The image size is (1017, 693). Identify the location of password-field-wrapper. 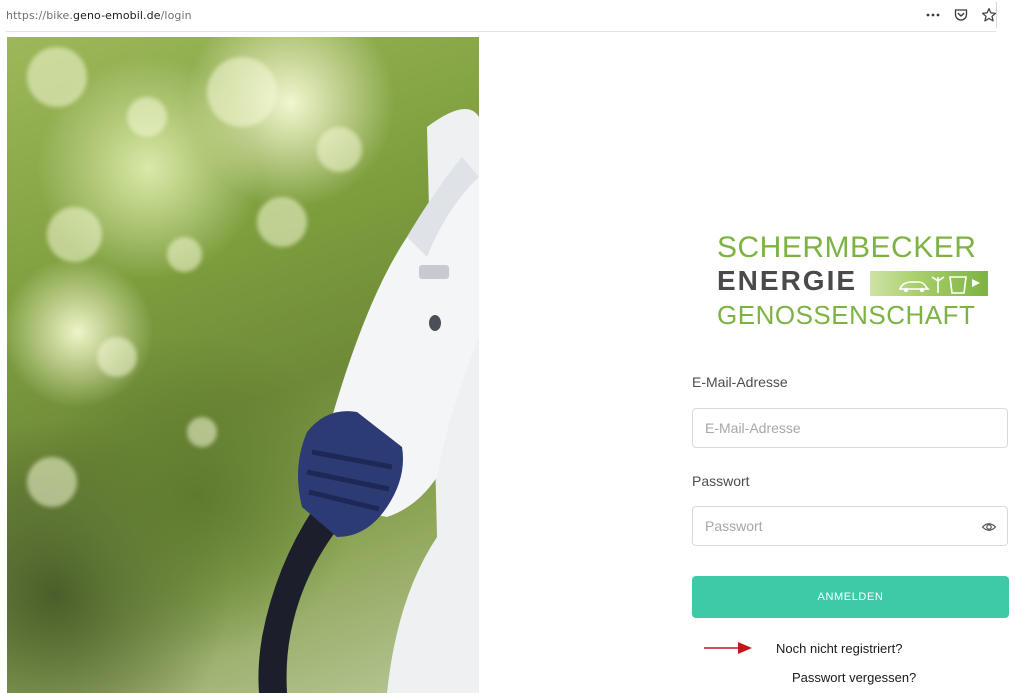
(850, 526).